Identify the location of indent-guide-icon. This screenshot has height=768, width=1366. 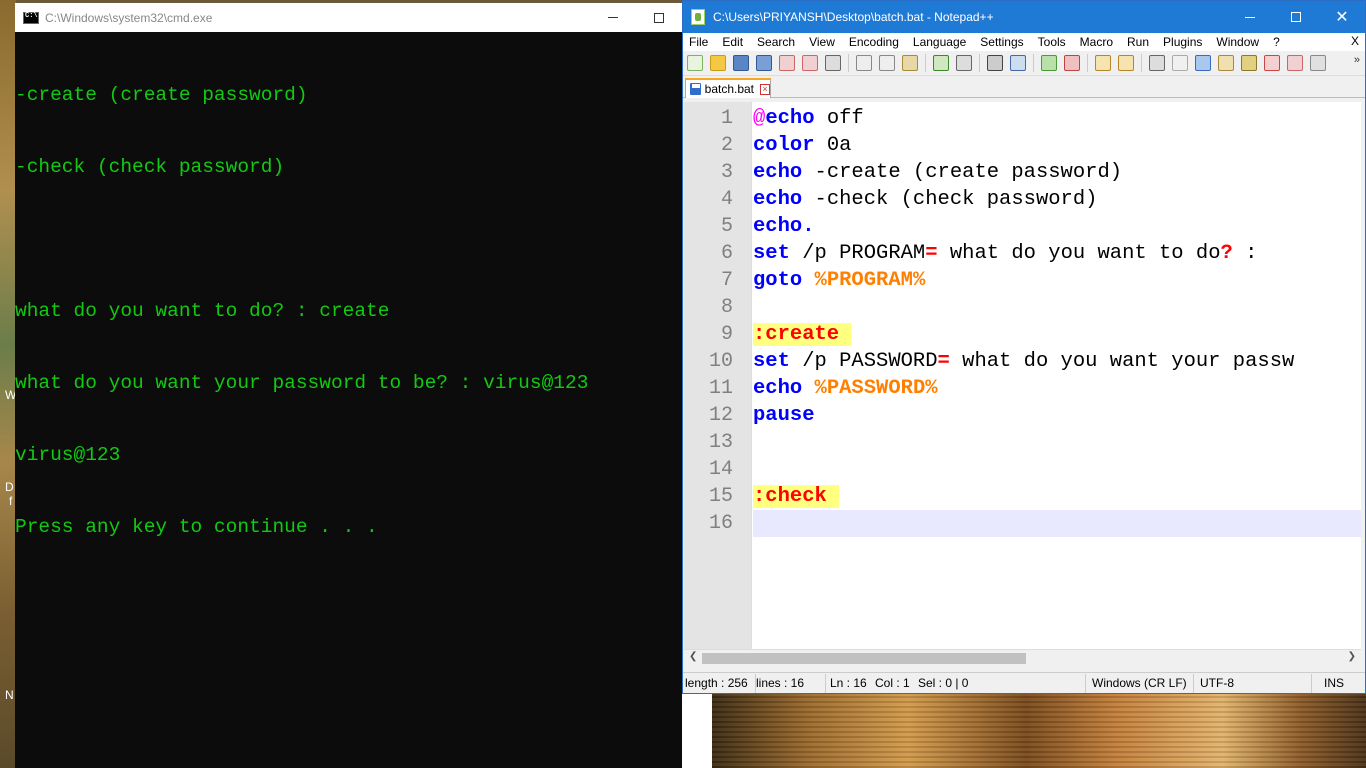
(1203, 63).